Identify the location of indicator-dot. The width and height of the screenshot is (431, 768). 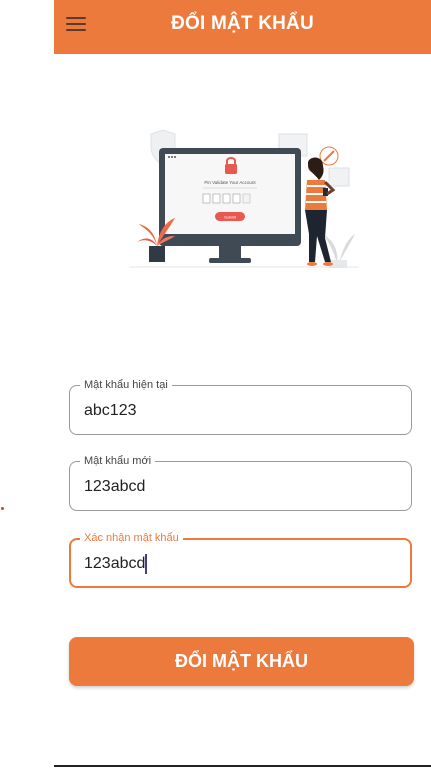
(2, 508).